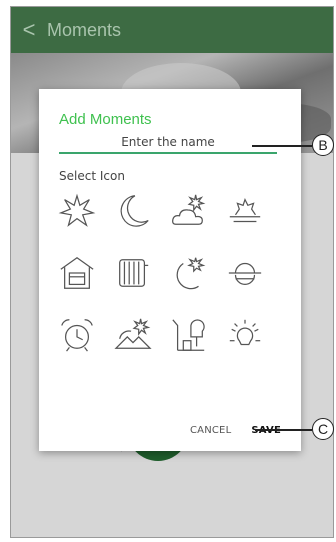 This screenshot has width=336, height=542. What do you see at coordinates (245, 335) in the screenshot?
I see `light-bulb-icon` at bounding box center [245, 335].